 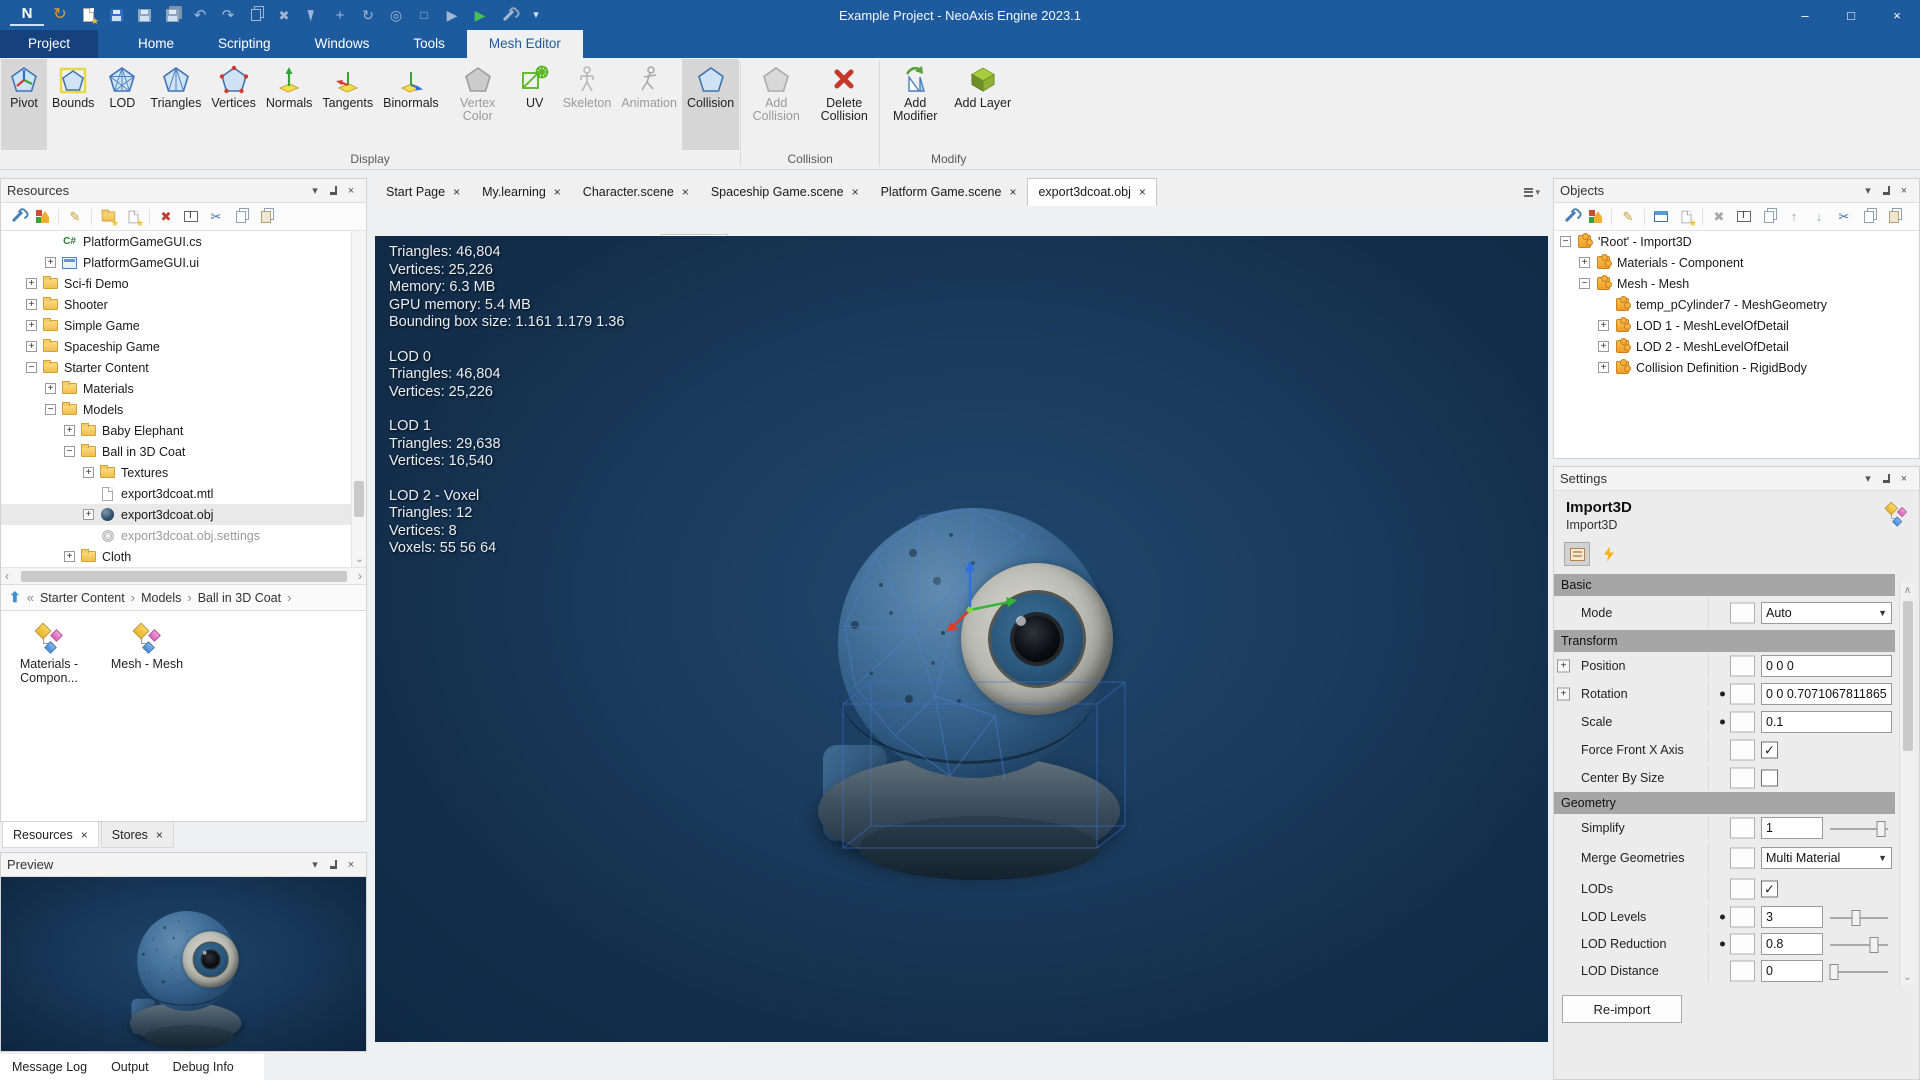 What do you see at coordinates (982, 104) in the screenshot?
I see `add-layer-button: Add Layer` at bounding box center [982, 104].